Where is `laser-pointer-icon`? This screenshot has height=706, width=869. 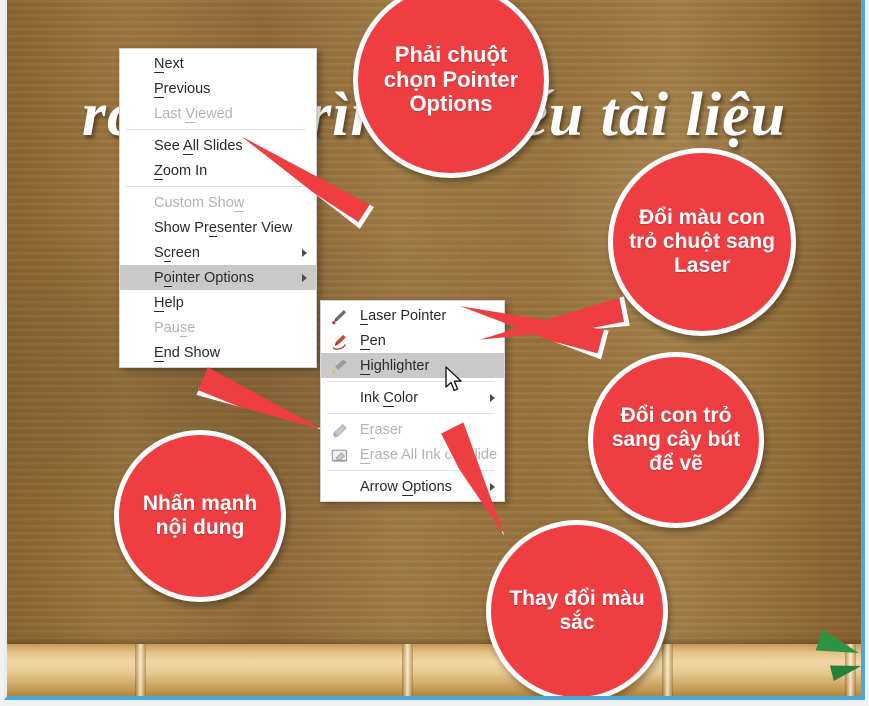 laser-pointer-icon is located at coordinates (339, 316).